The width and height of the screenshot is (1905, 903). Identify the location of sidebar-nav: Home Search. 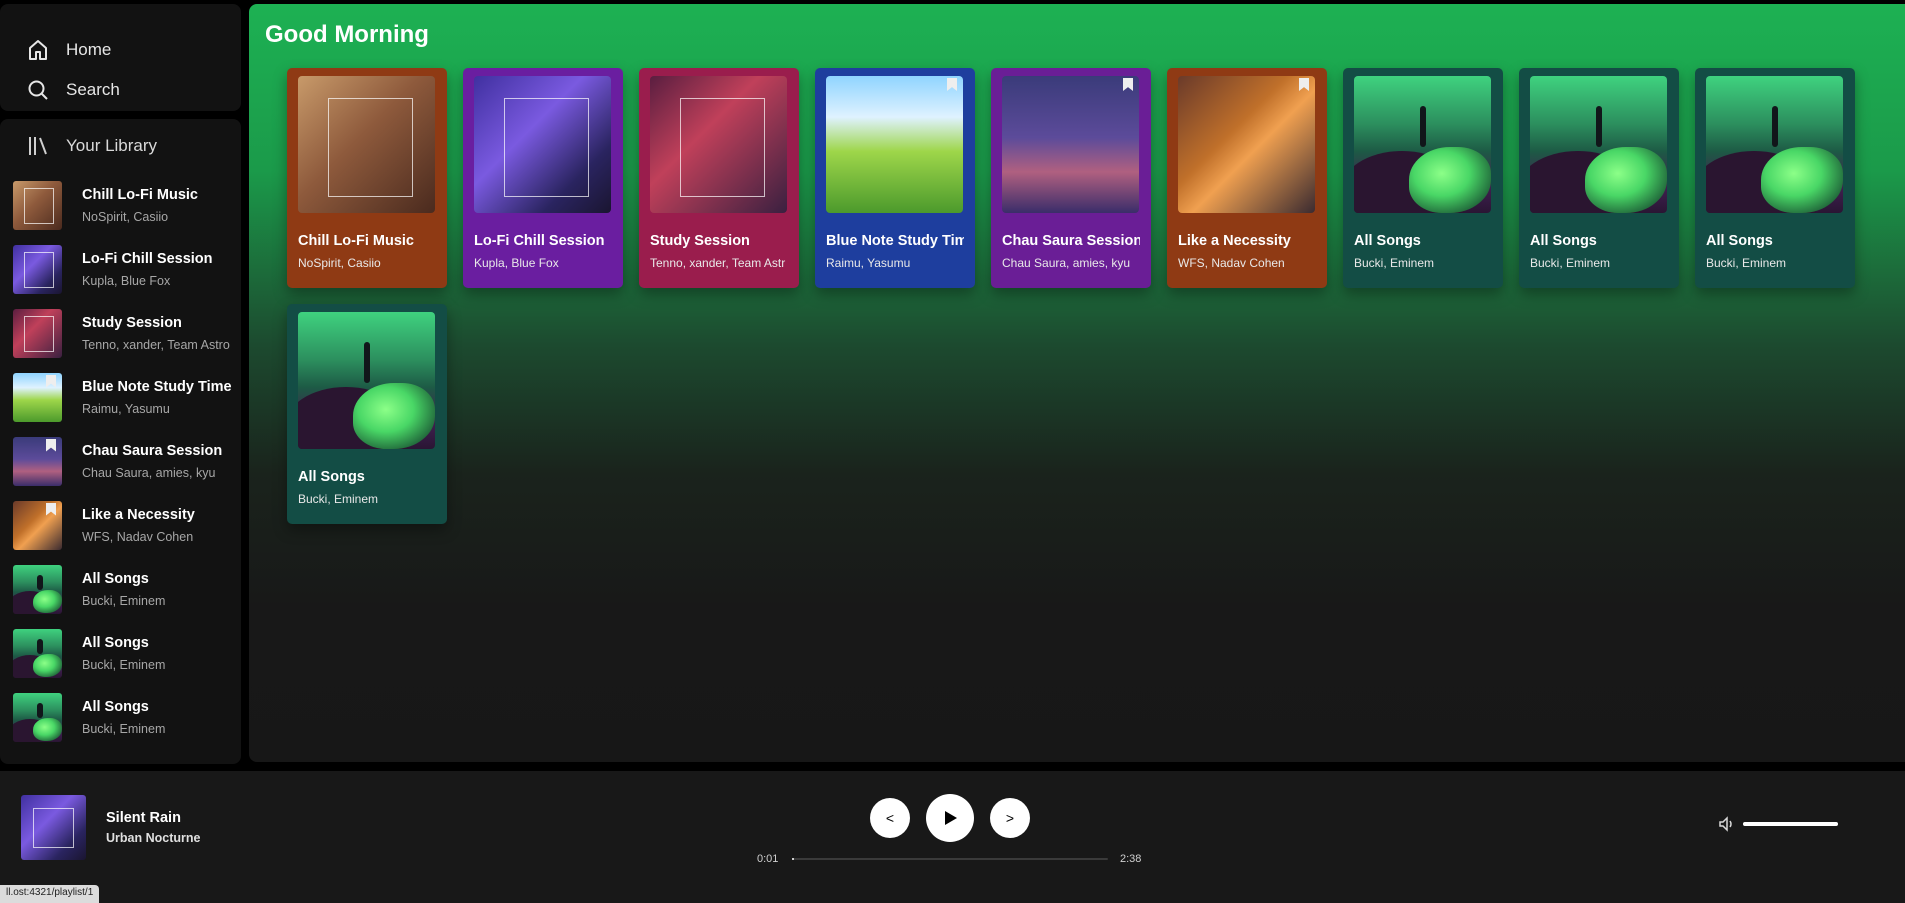
(120, 57).